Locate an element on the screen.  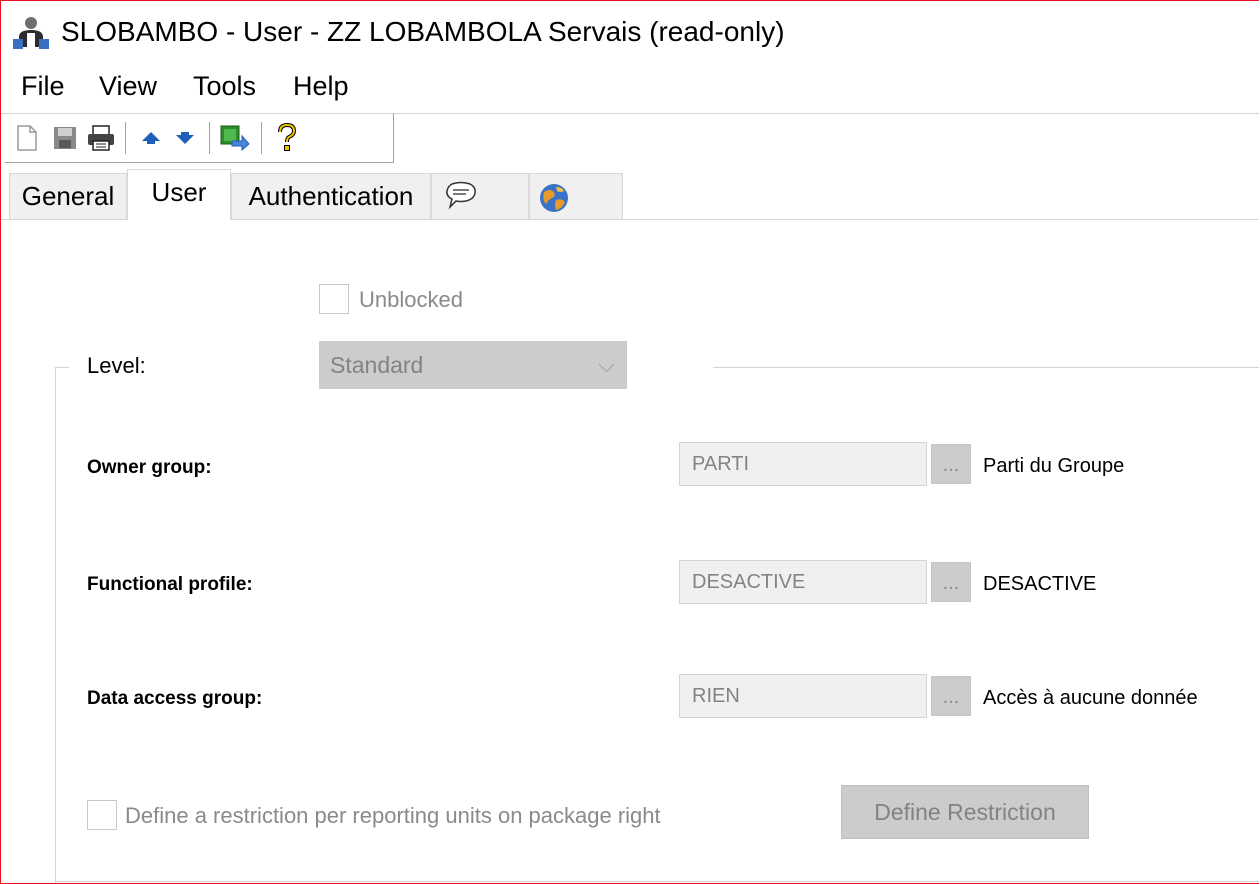
menu-tools: Tools is located at coordinates (224, 86).